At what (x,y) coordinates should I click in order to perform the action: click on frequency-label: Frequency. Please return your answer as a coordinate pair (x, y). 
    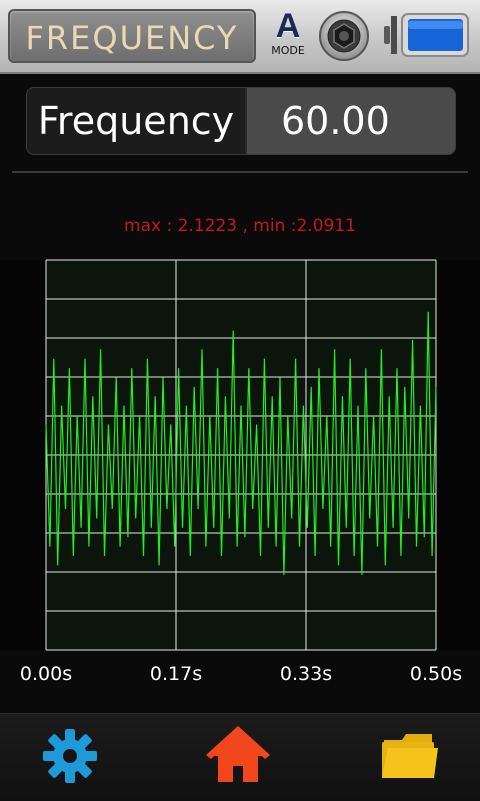
    Looking at the image, I should click on (136, 121).